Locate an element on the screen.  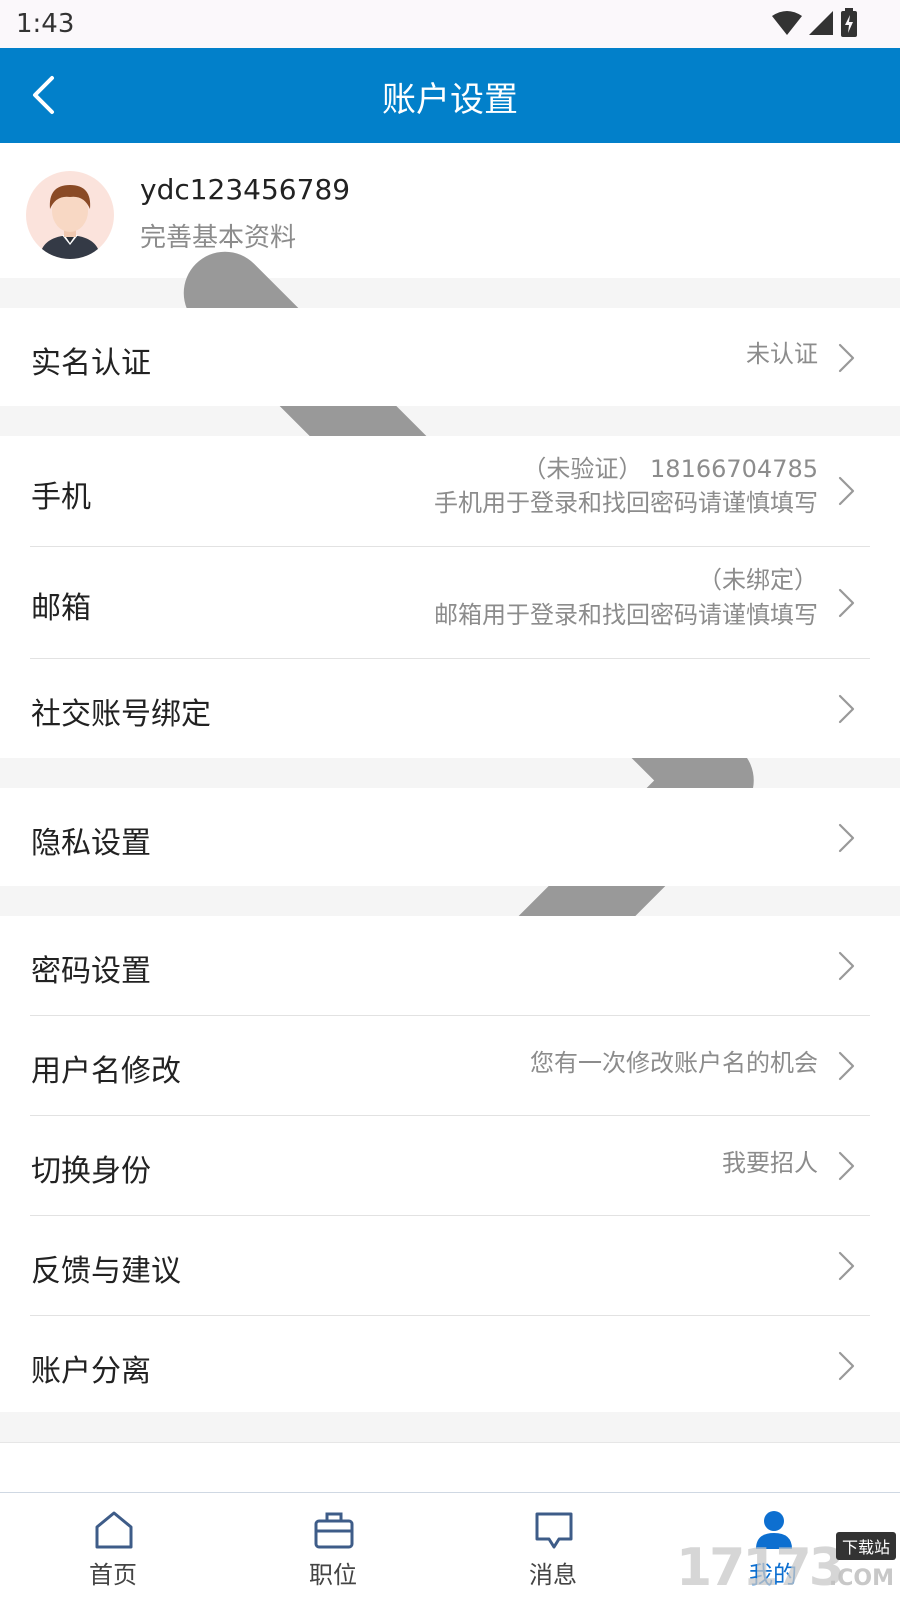
email-row: 邮箱 （未绑定） 邮箱用于登录和找回密码请谨慎填写 is located at coordinates (450, 603).